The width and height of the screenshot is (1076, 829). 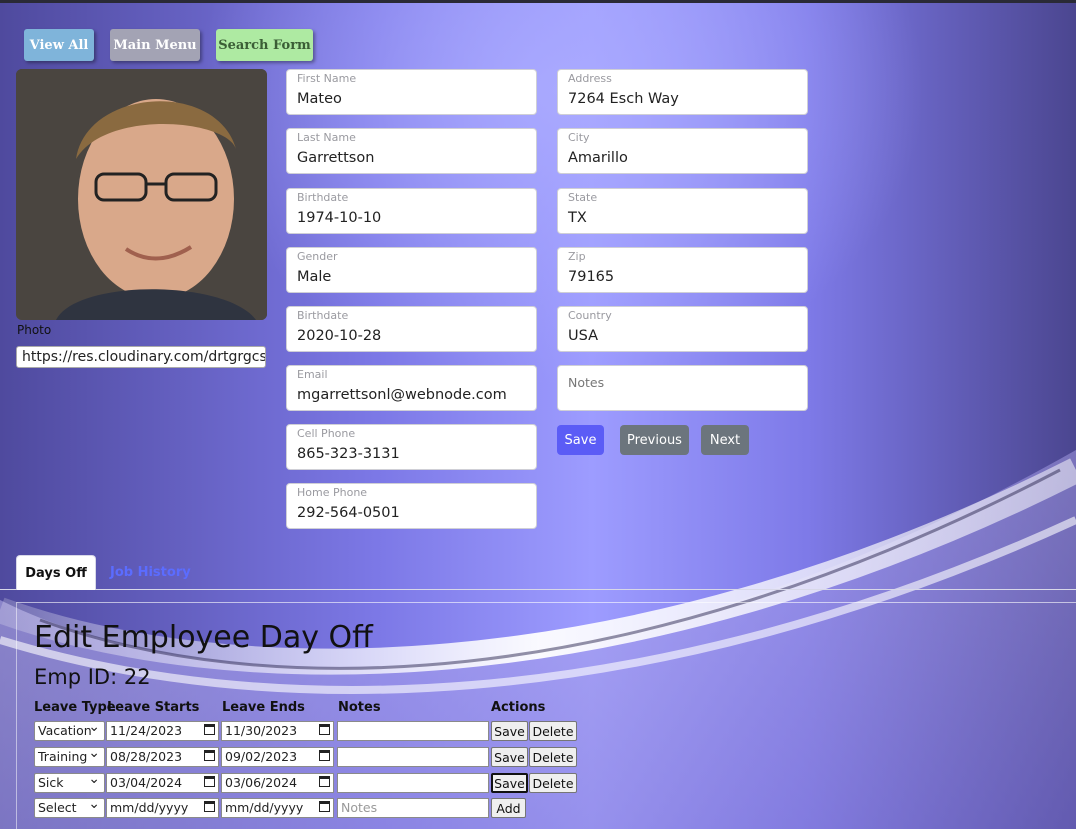 I want to click on header-actions: Actions, so click(x=518, y=707).